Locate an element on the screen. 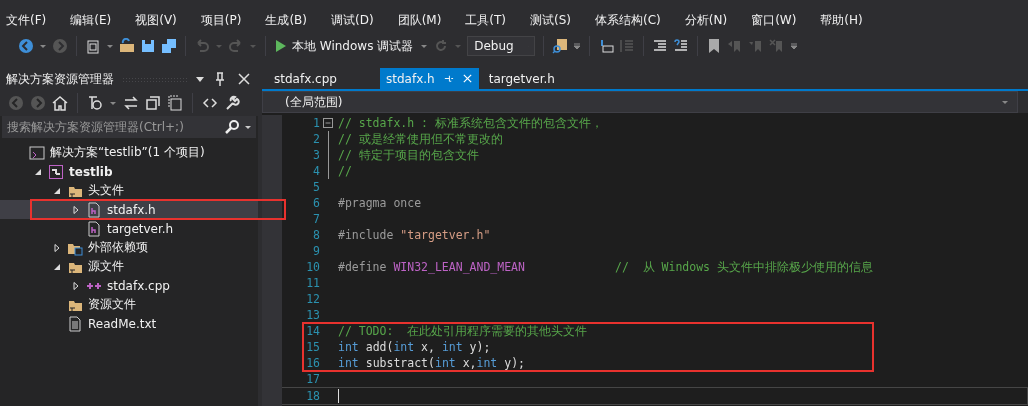 This screenshot has width=1028, height=406. code-line: // TODO: 在此处引用程序需要的其他头文件 is located at coordinates (462, 331).